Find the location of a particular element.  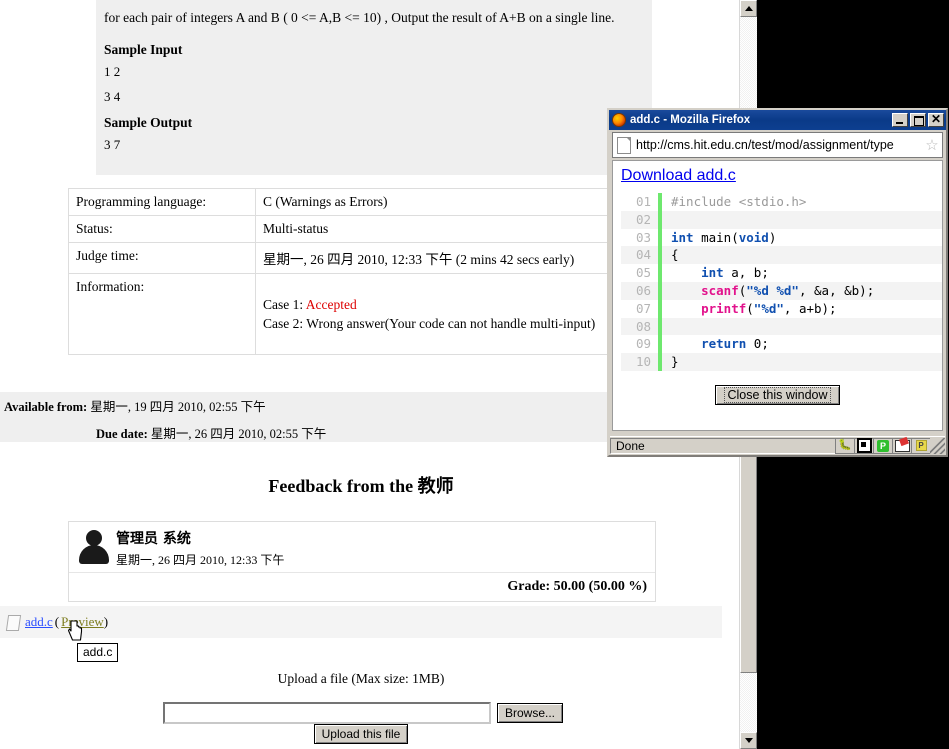

available-from-label: Available from: is located at coordinates (46, 407).